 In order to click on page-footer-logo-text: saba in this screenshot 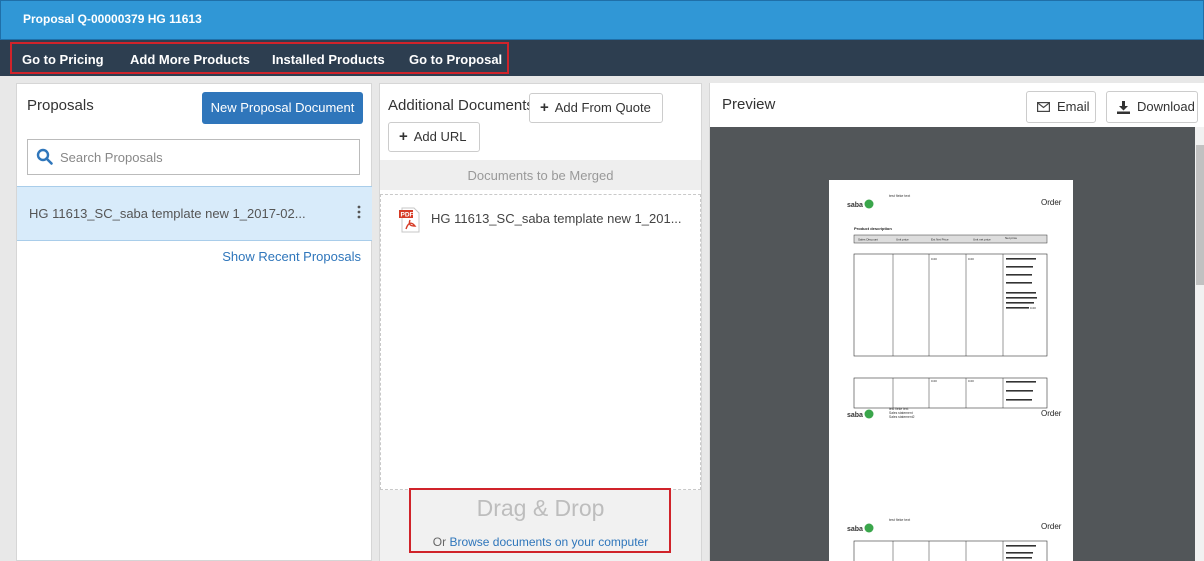, I will do `click(855, 415)`.